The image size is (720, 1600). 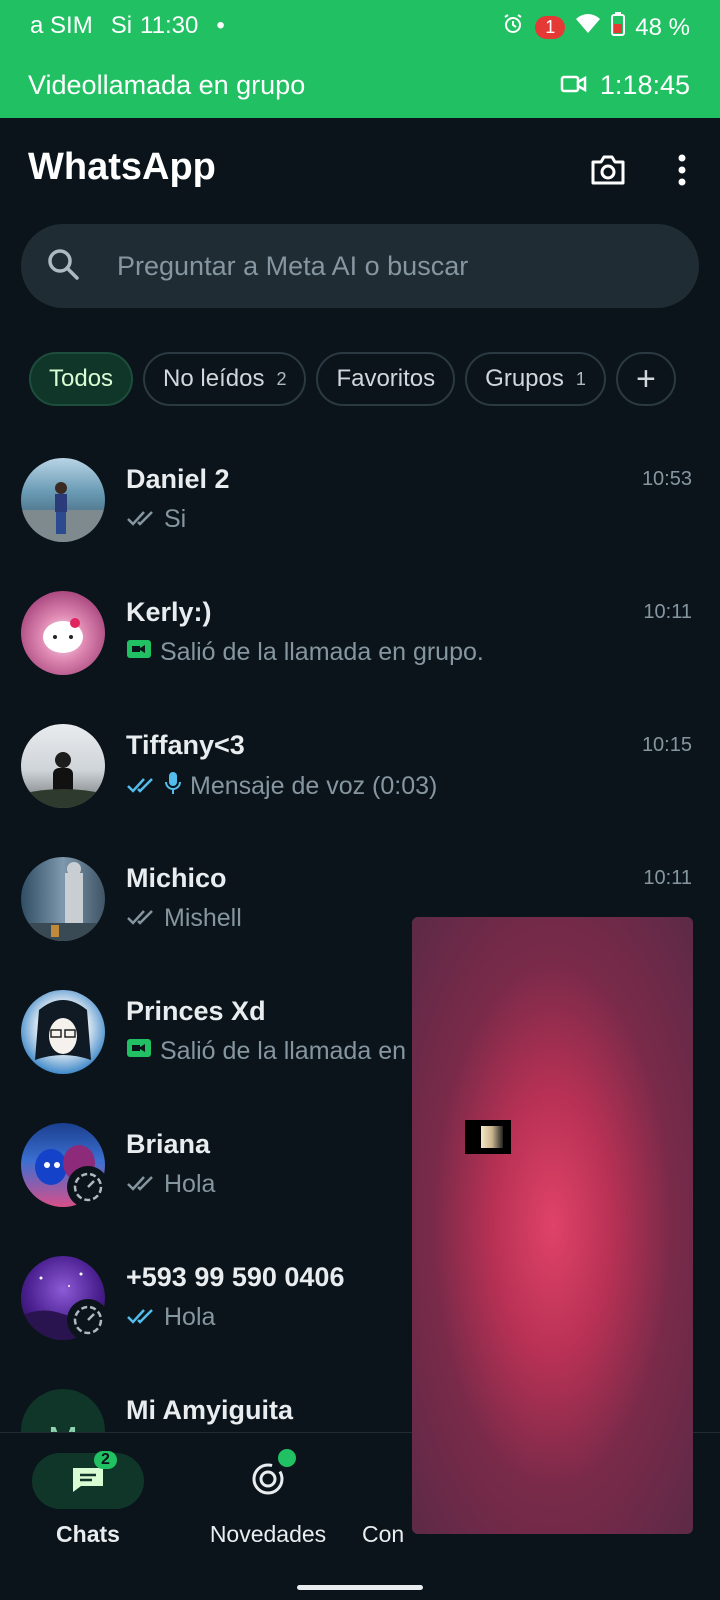 I want to click on filter-chips: Todos No leídos 2 Favoritos Grupos 1 +, so click(x=352, y=379).